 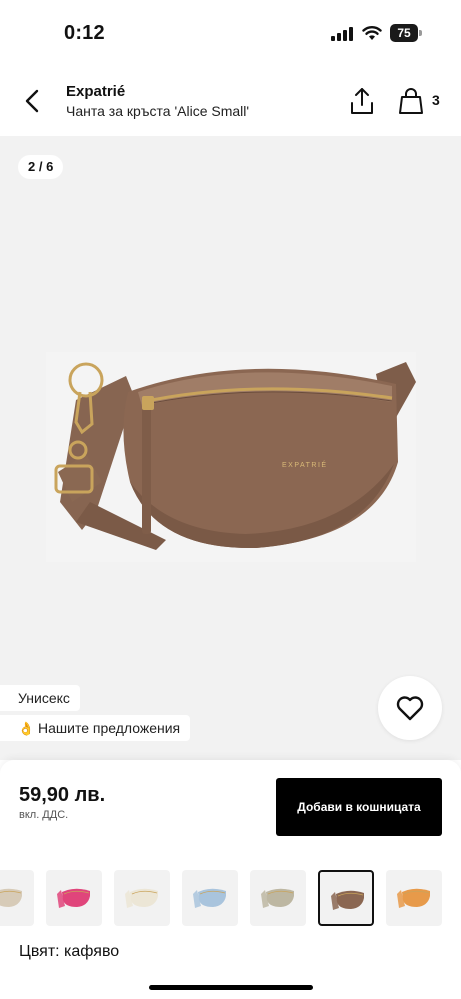 What do you see at coordinates (158, 111) in the screenshot?
I see `product-name: Чанта за кръста 'Alice Small'` at bounding box center [158, 111].